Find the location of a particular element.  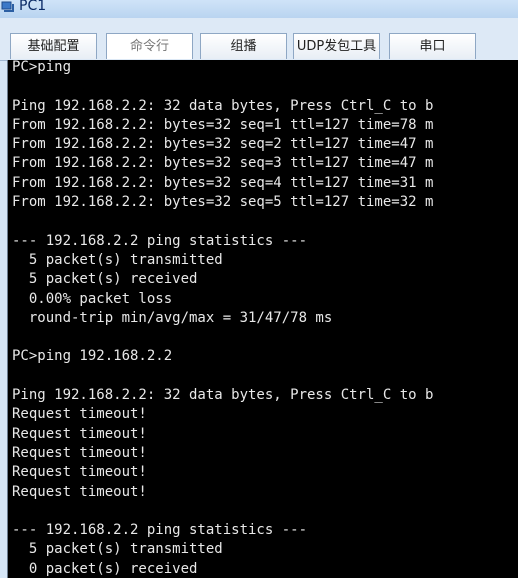

terminal-line: 0 packet(s) received is located at coordinates (105, 568).